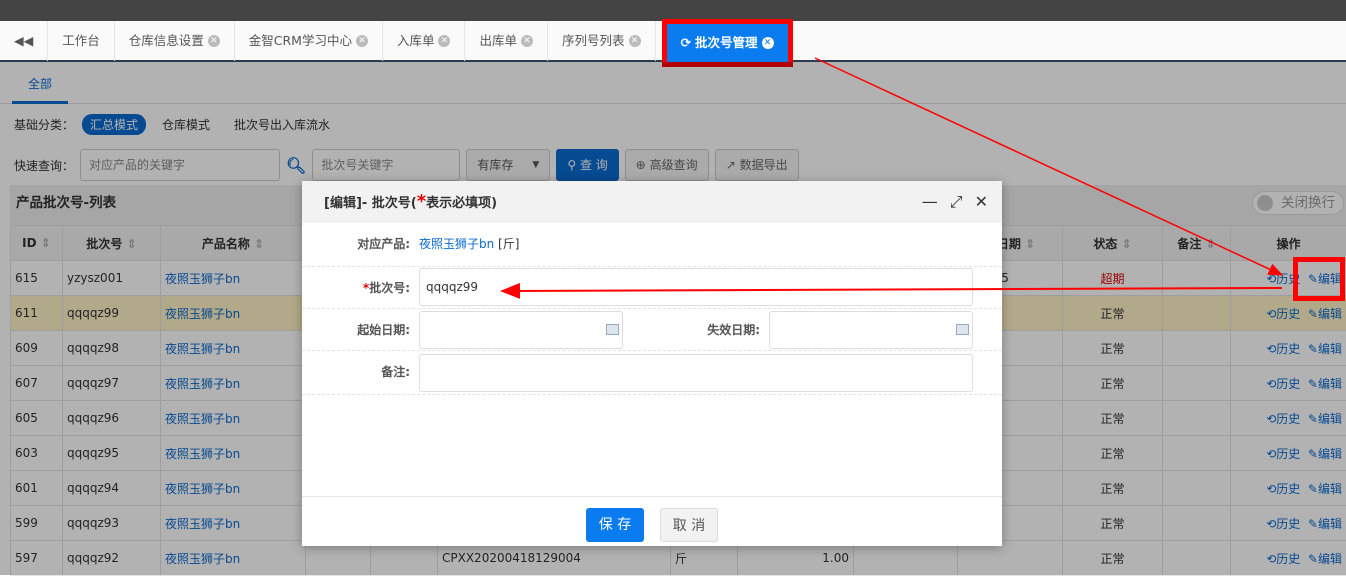  Describe the element at coordinates (593, 41) in the screenshot. I see `tab-label: 序列号列表` at that location.